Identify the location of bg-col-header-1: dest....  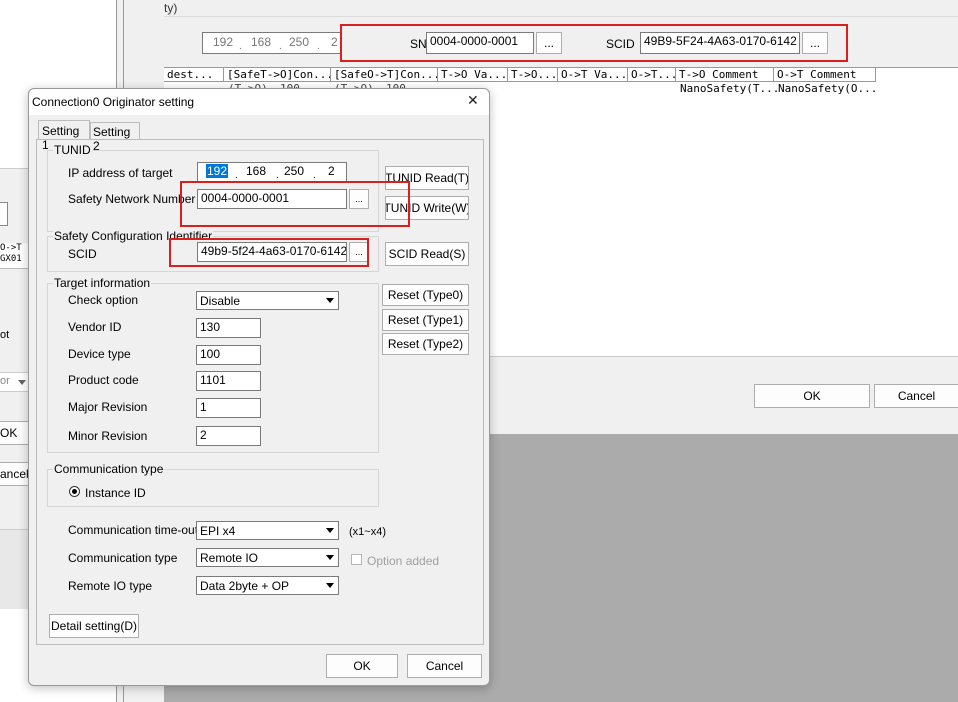
(194, 74).